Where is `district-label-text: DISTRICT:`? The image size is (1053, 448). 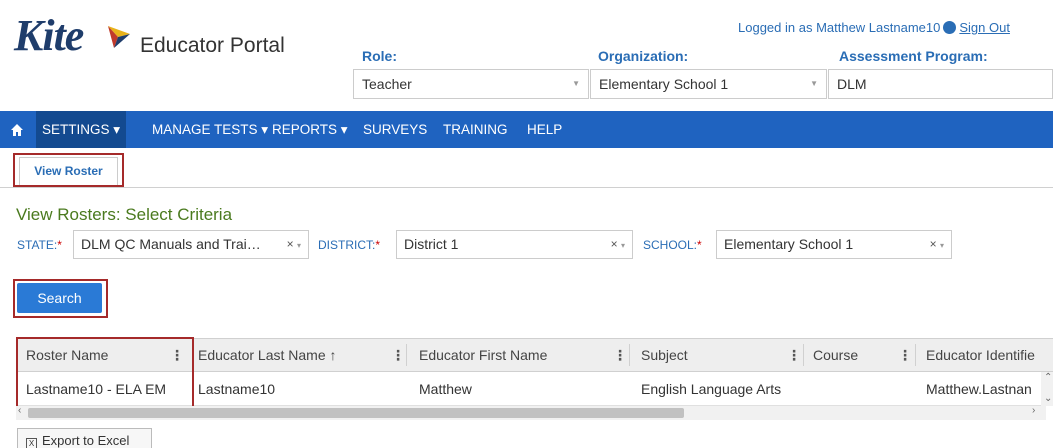 district-label-text: DISTRICT: is located at coordinates (347, 245).